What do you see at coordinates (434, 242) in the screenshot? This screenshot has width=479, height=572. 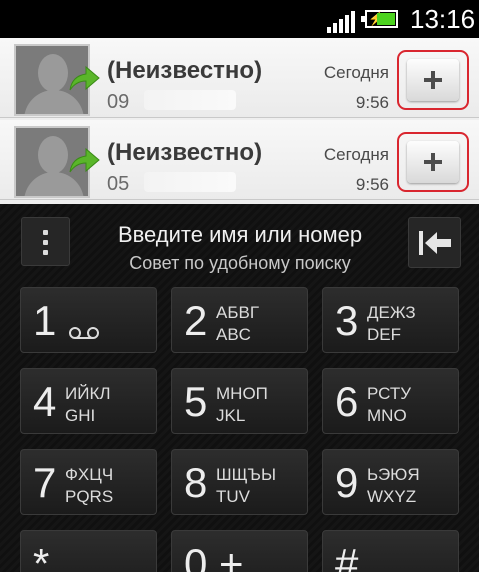 I see `backspace-icon` at bounding box center [434, 242].